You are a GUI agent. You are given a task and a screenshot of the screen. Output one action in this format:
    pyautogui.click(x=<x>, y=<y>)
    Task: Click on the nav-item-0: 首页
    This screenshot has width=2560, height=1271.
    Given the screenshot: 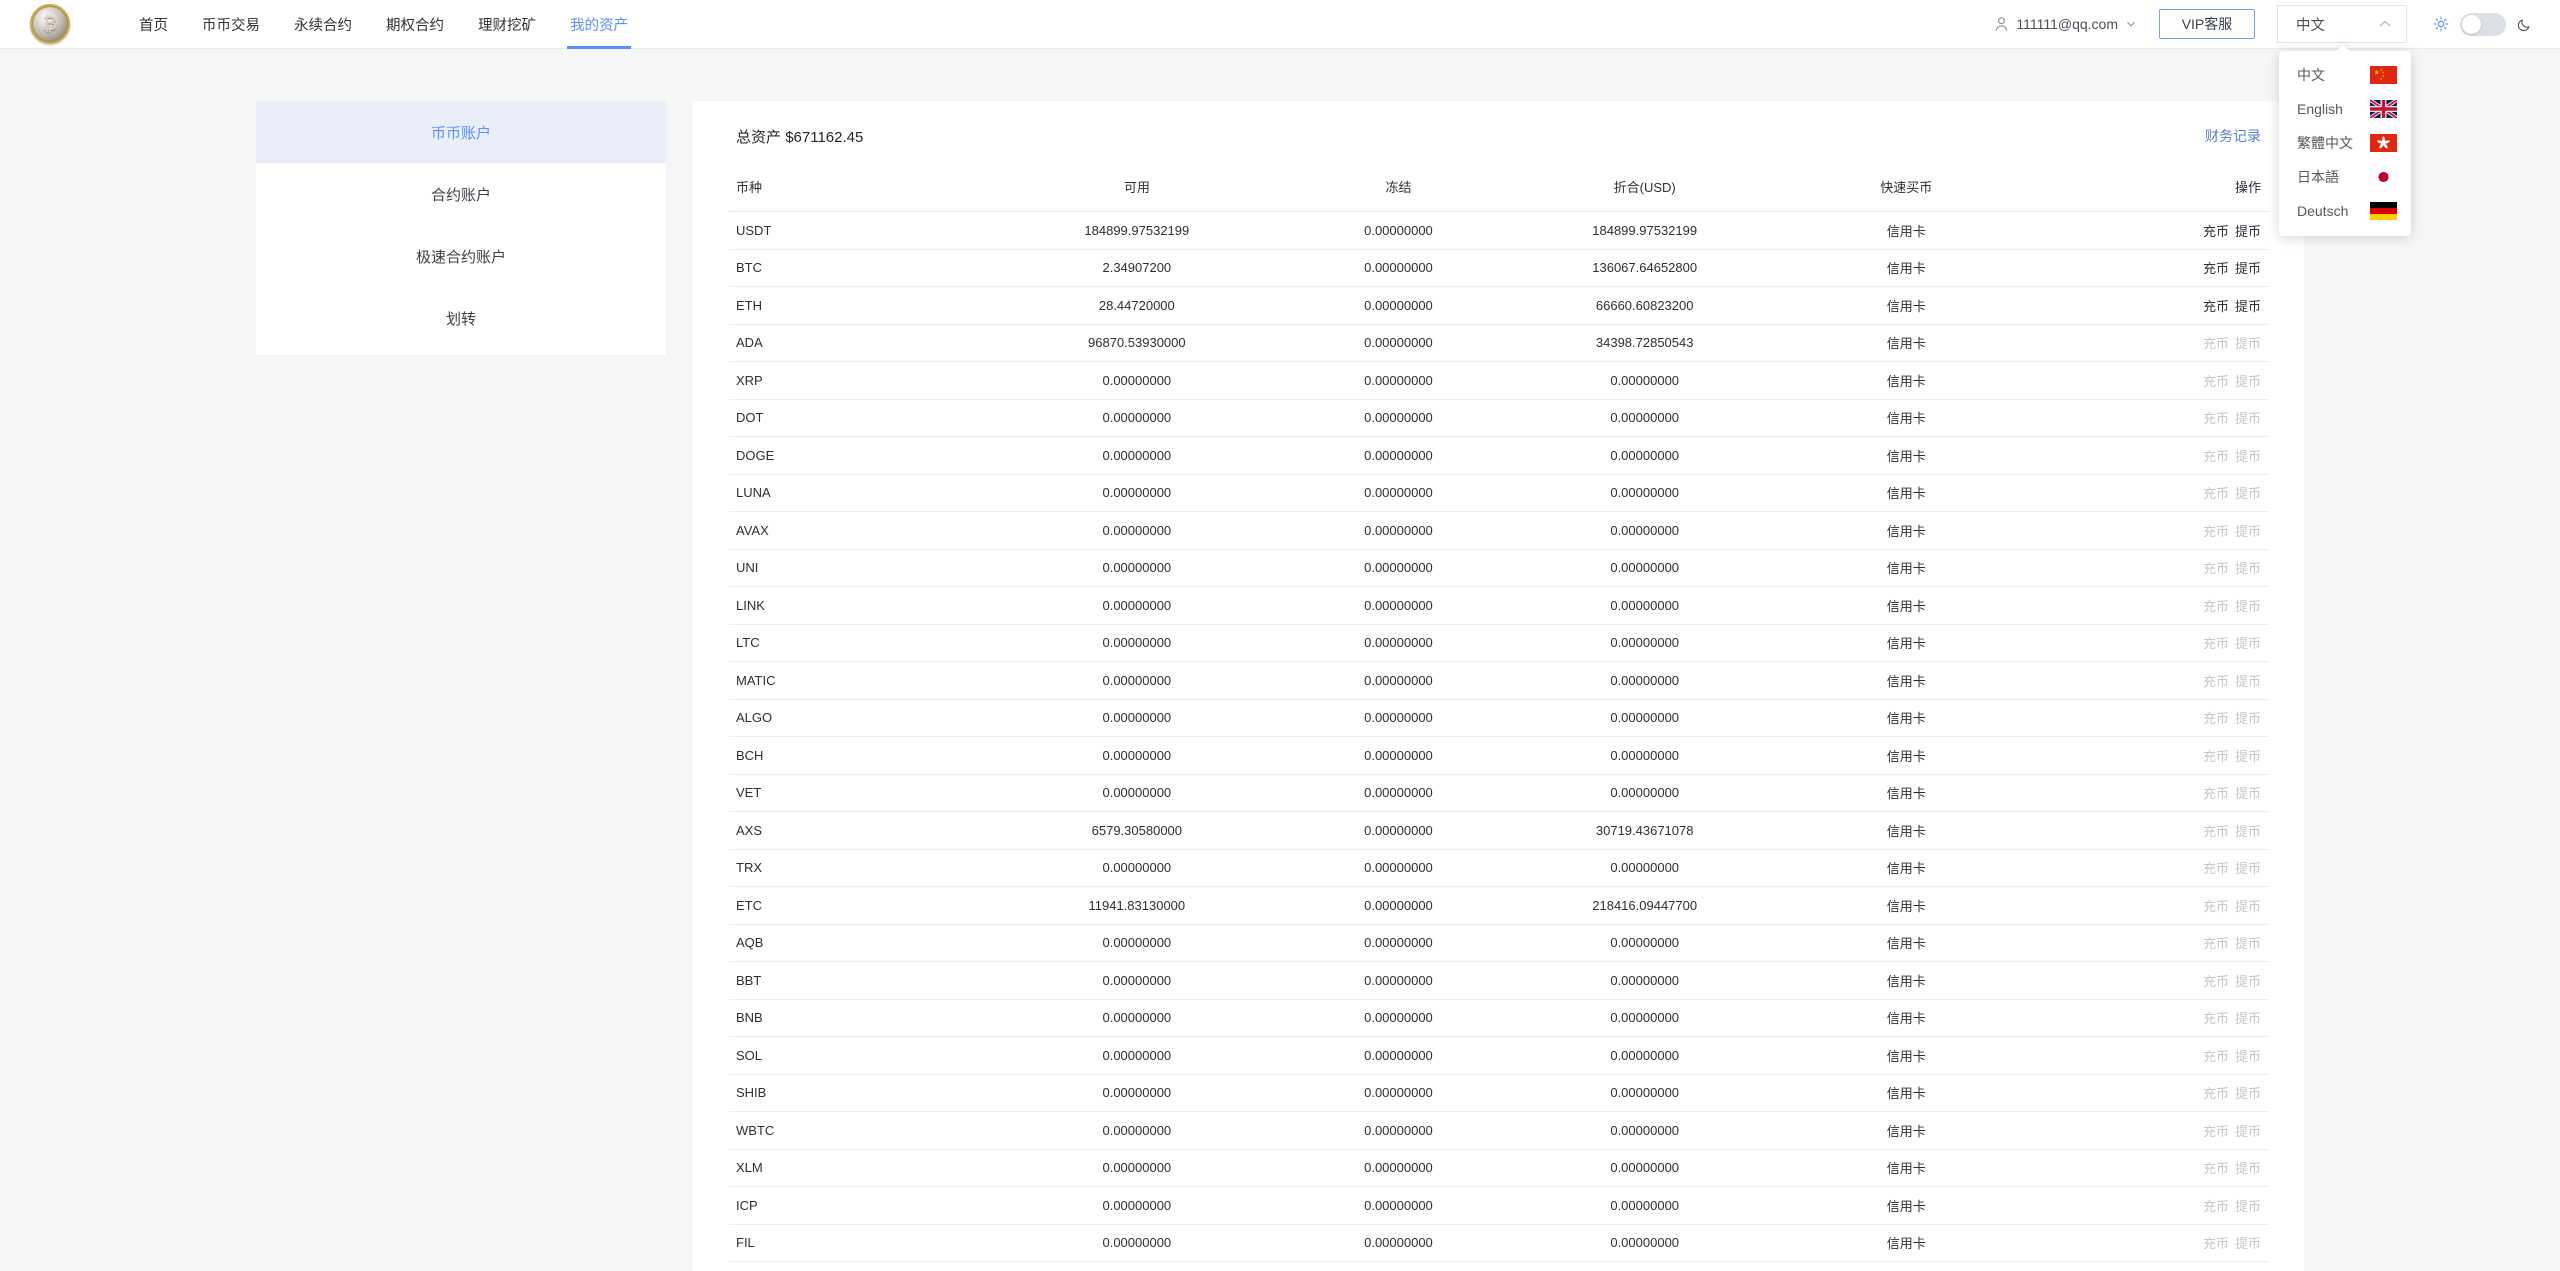 What is the action you would take?
    pyautogui.click(x=153, y=24)
    